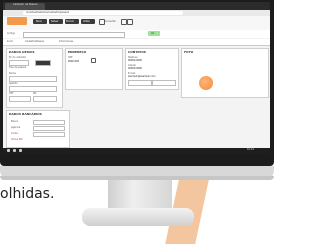 The image size is (320, 244). I want to click on start-icon, so click(8, 150).